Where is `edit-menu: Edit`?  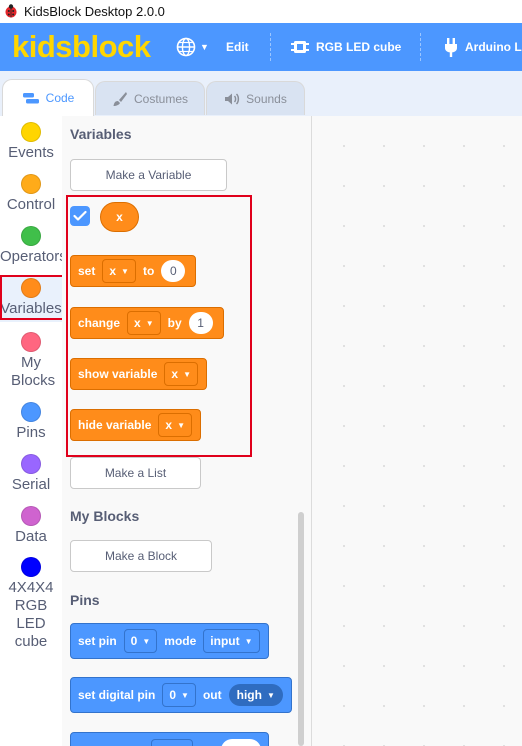 edit-menu: Edit is located at coordinates (237, 47).